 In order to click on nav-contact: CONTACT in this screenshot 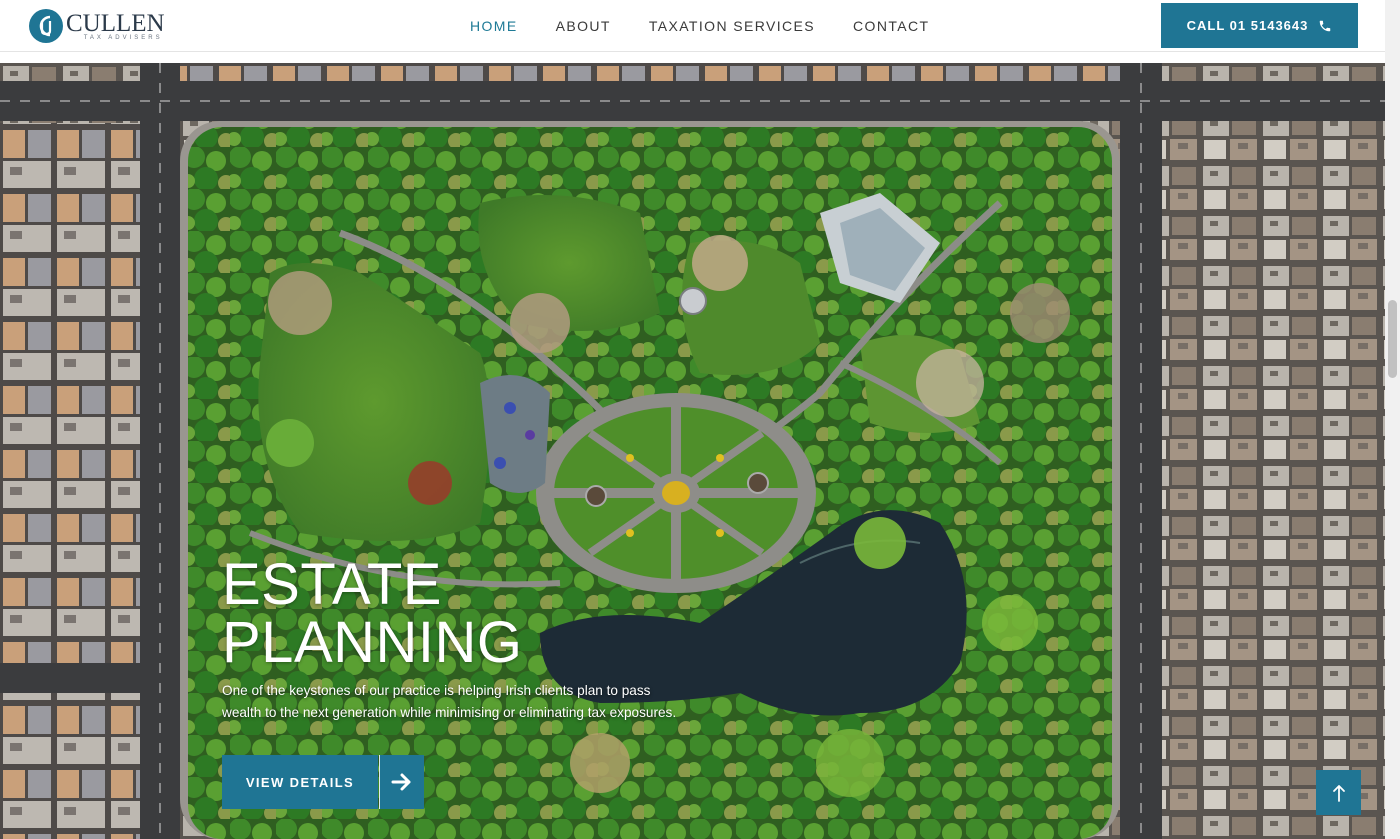, I will do `click(891, 26)`.